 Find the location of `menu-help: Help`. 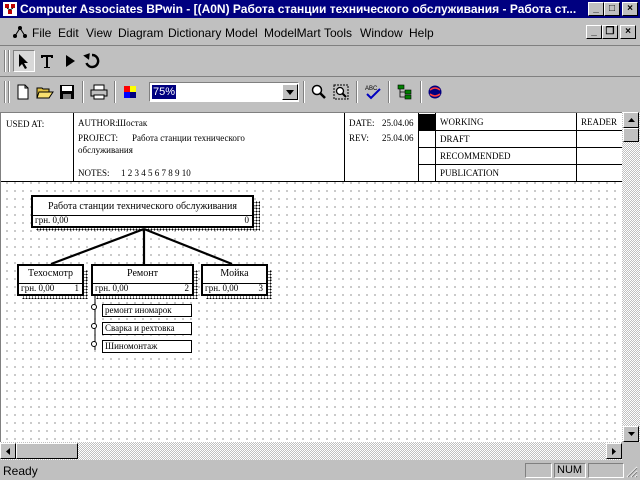

menu-help: Help is located at coordinates (421, 33).